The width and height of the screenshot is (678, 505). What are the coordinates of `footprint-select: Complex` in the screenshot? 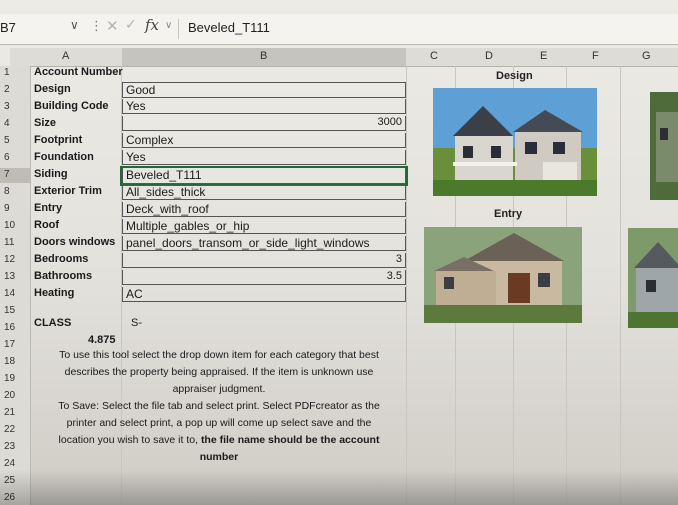 It's located at (264, 140).